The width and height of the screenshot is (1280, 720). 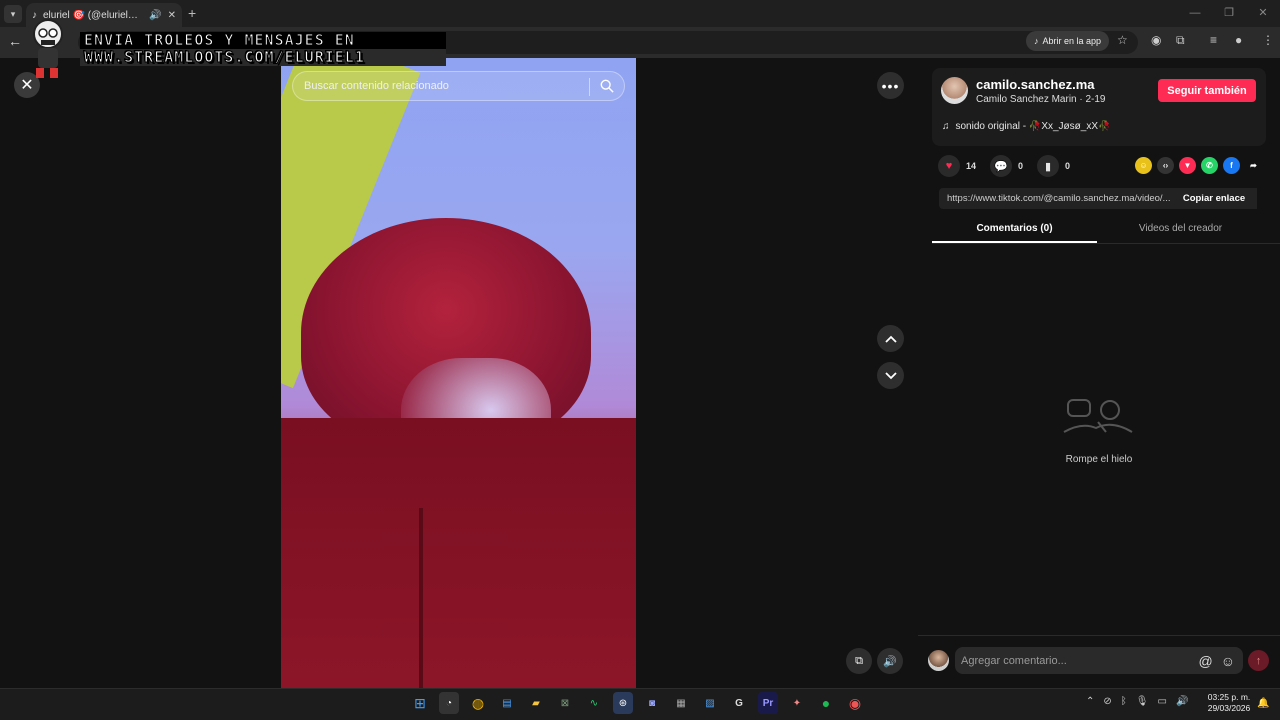 What do you see at coordinates (1165, 165) in the screenshot?
I see `embed-code-icon: ‹›` at bounding box center [1165, 165].